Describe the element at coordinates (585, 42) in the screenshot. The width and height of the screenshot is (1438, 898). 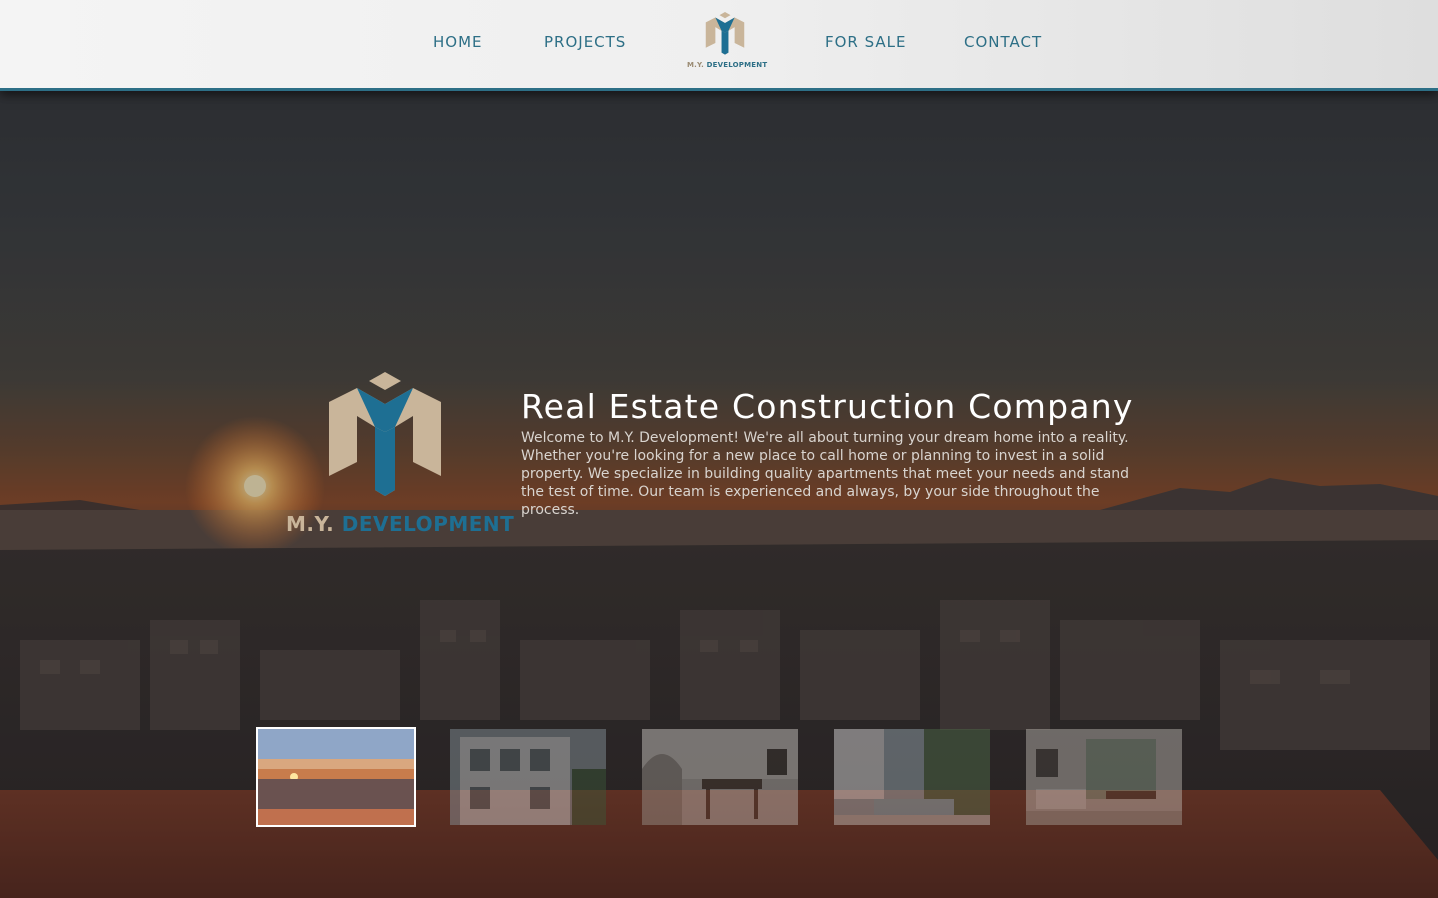
I see `nav-projects: PROJECTS` at that location.